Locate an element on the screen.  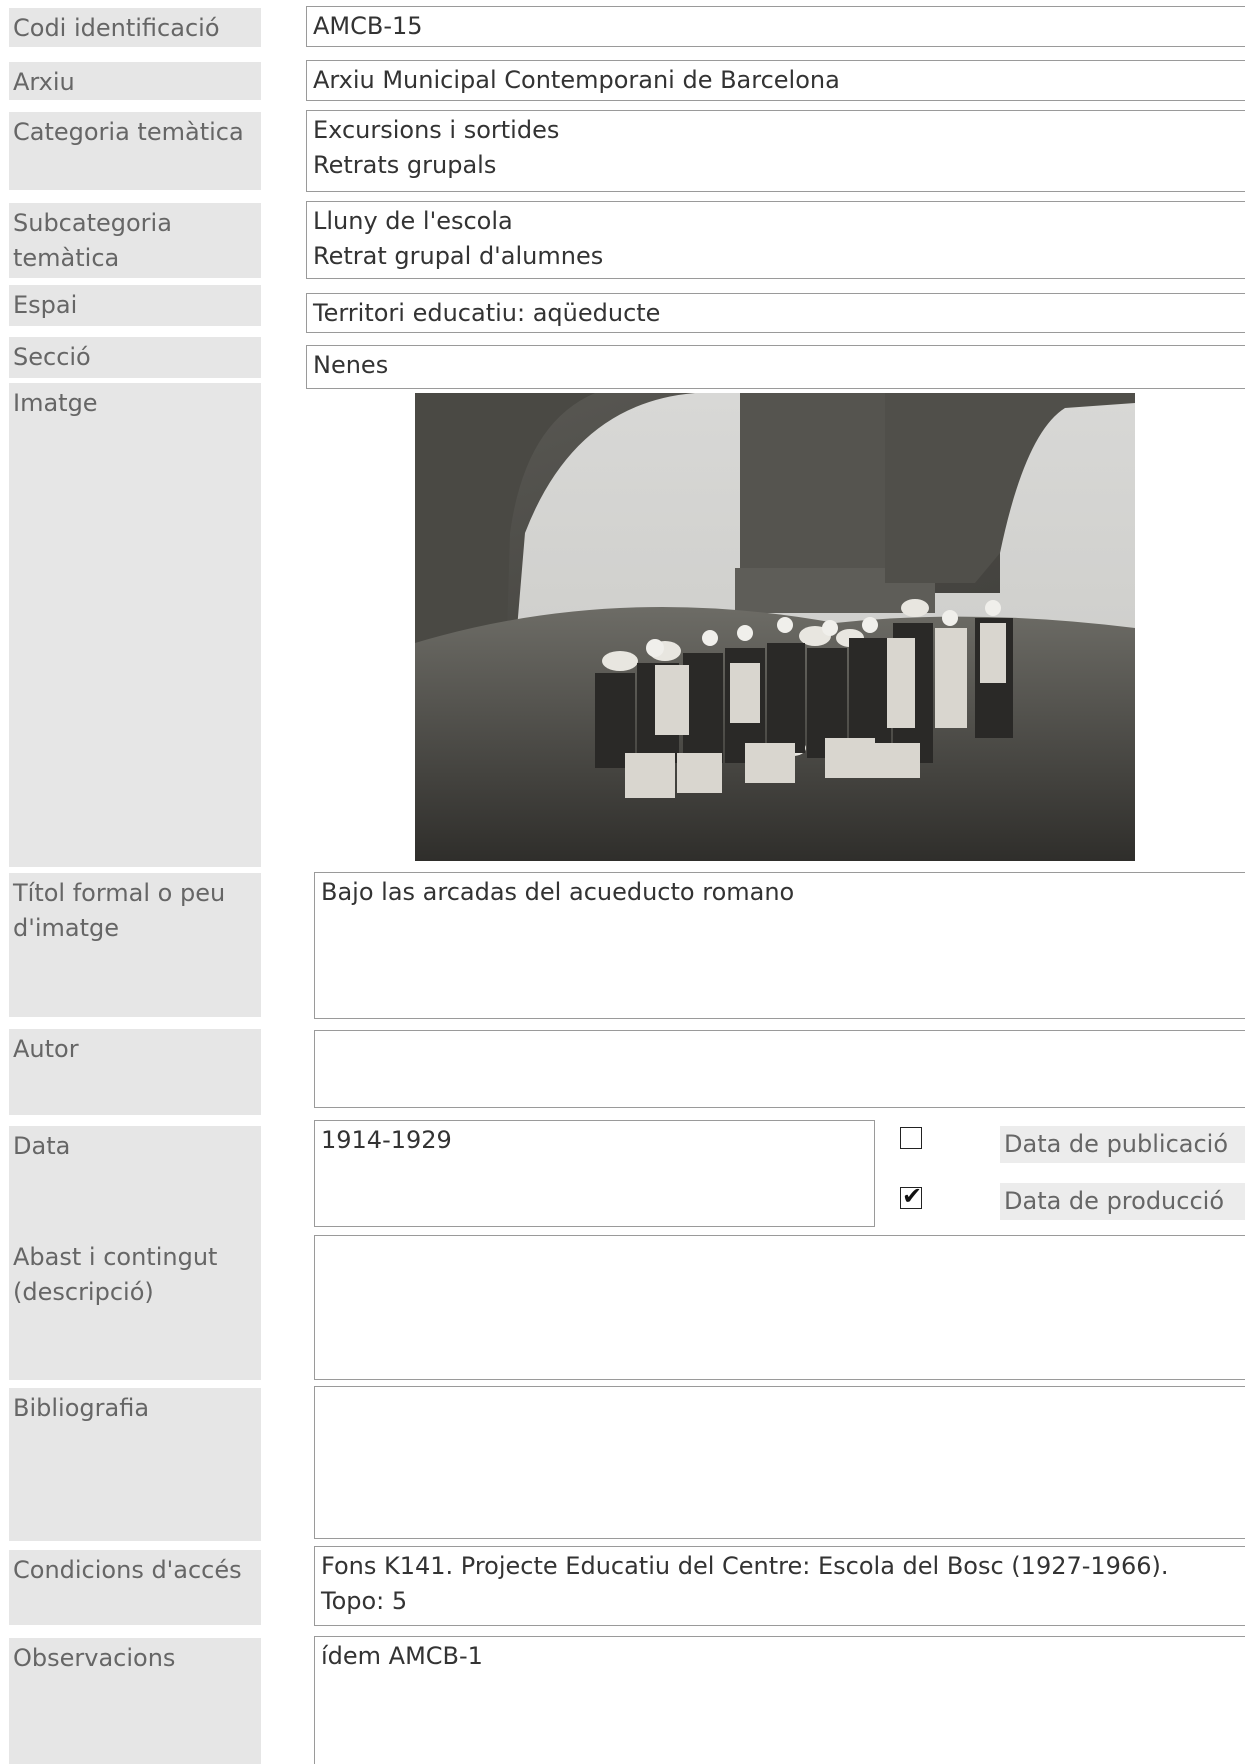
checkbox-data-publicacio is located at coordinates (911, 1138).